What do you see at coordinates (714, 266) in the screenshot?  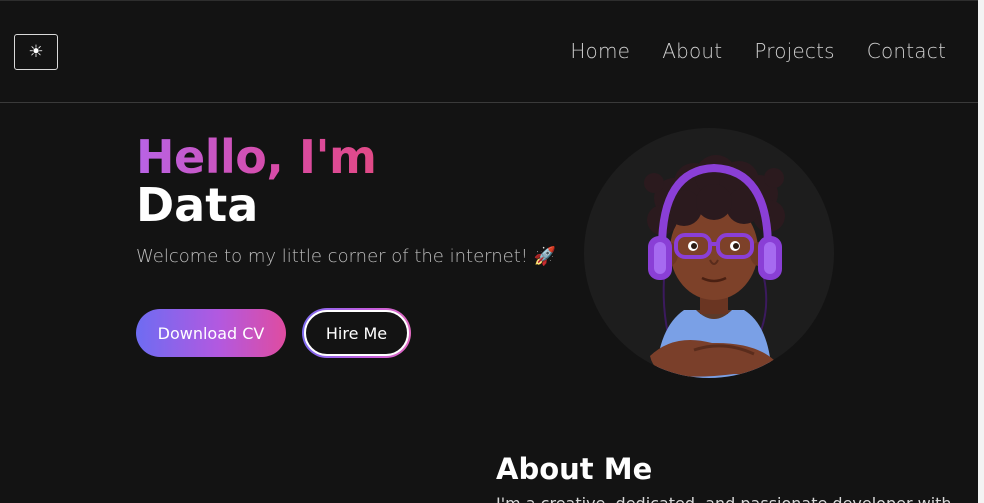 I see `avatar-illustration` at bounding box center [714, 266].